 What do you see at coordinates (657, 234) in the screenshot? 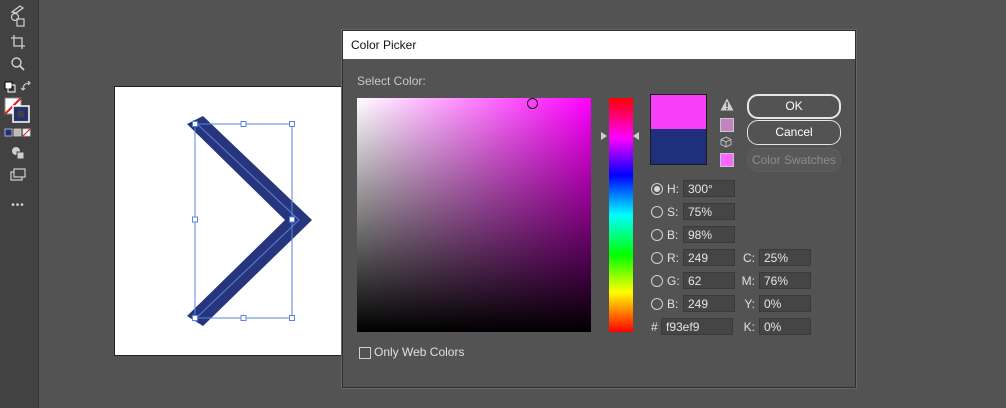
I see `brightness-radio` at bounding box center [657, 234].